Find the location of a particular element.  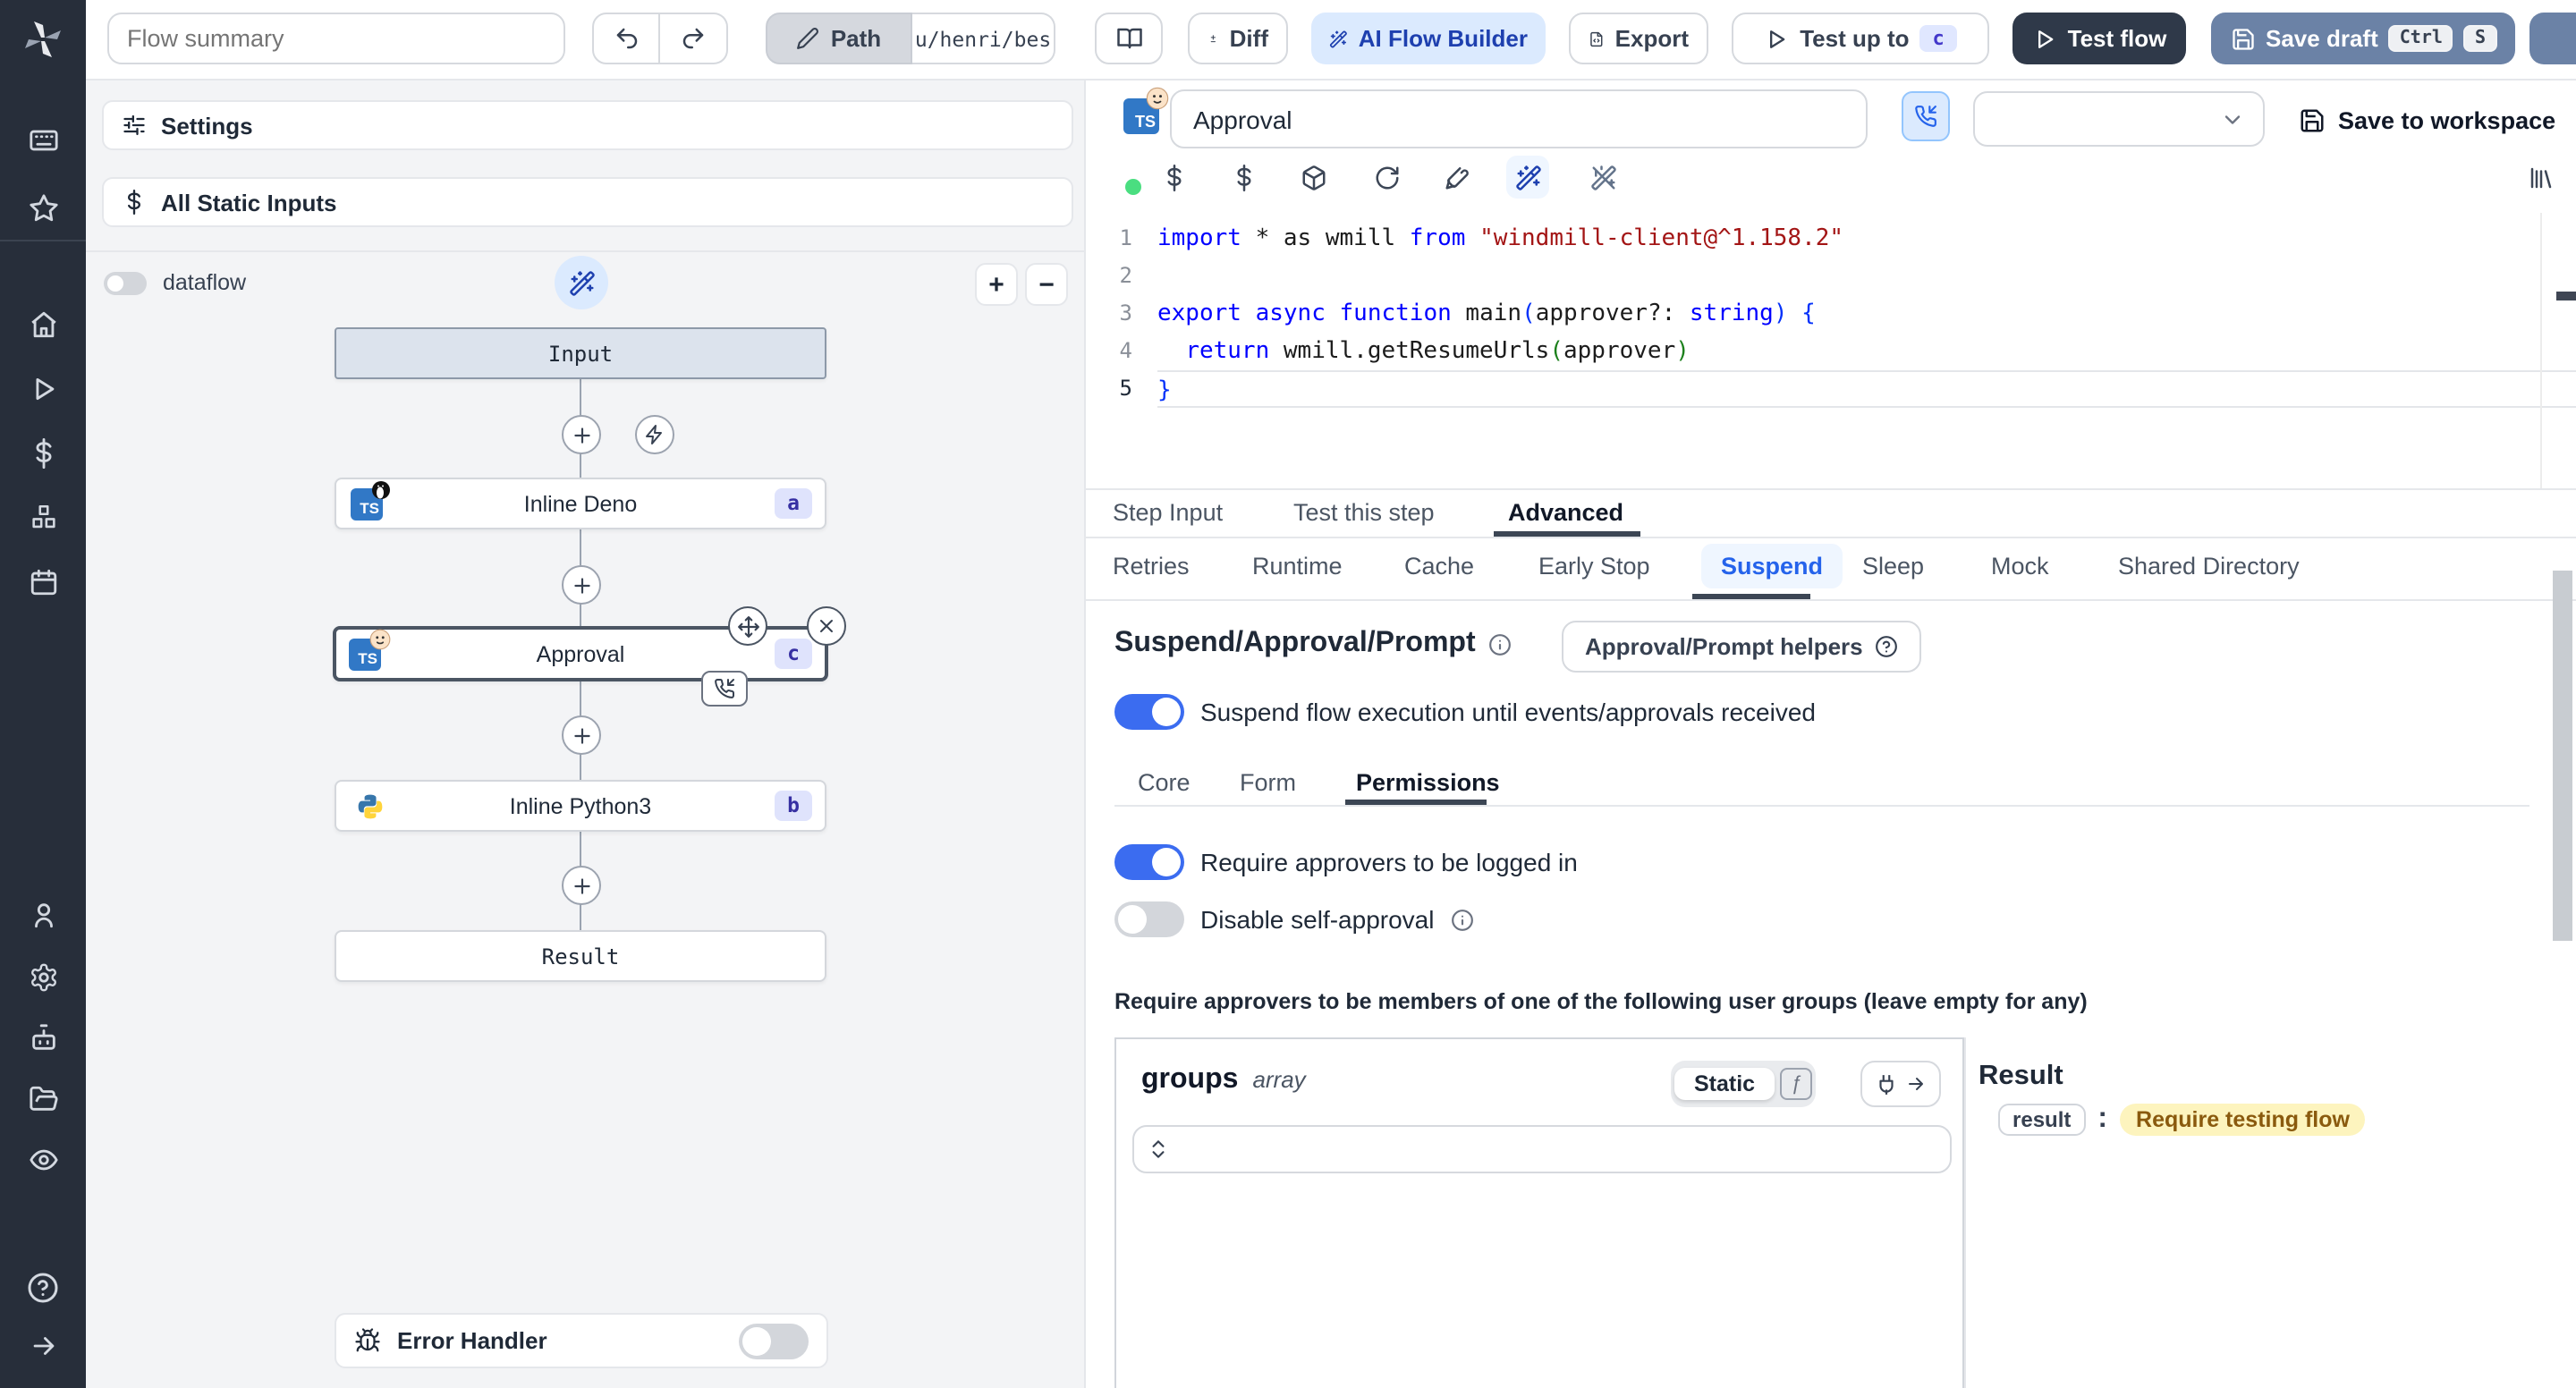

schedules-calendar-icon is located at coordinates (43, 582).